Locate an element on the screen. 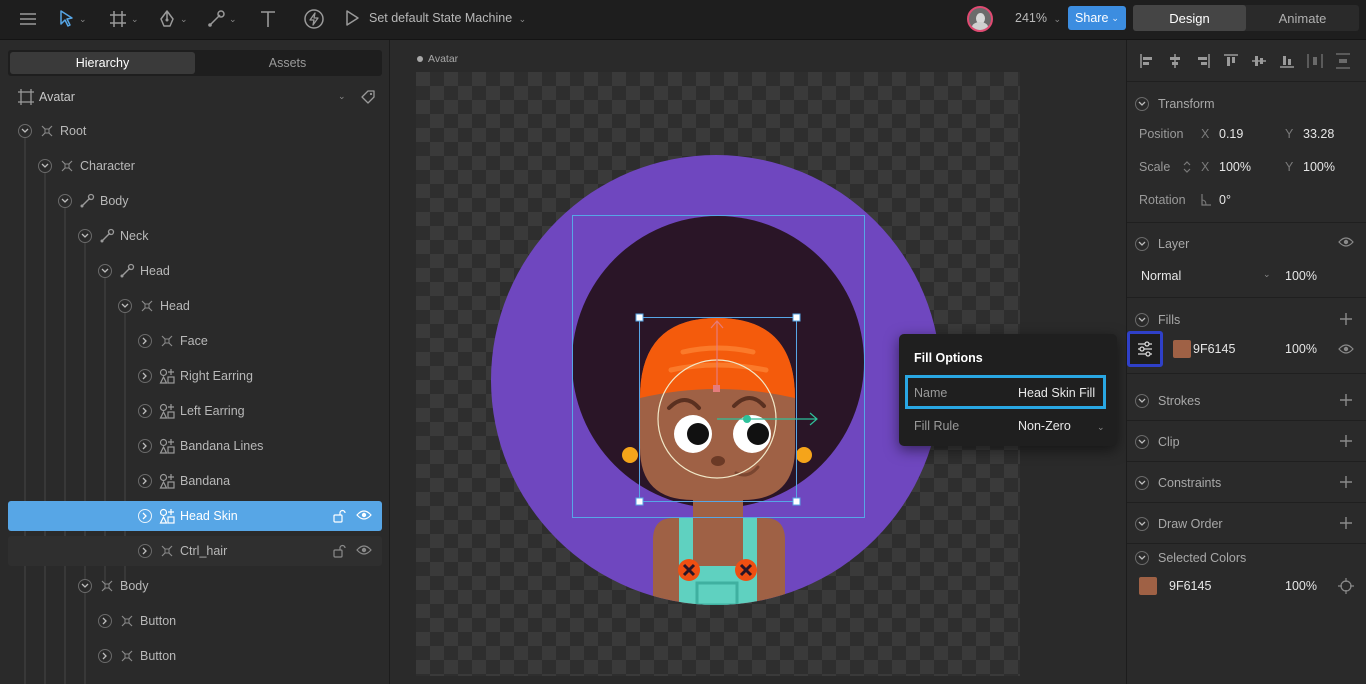  scale-x-input: 100% is located at coordinates (1235, 167).